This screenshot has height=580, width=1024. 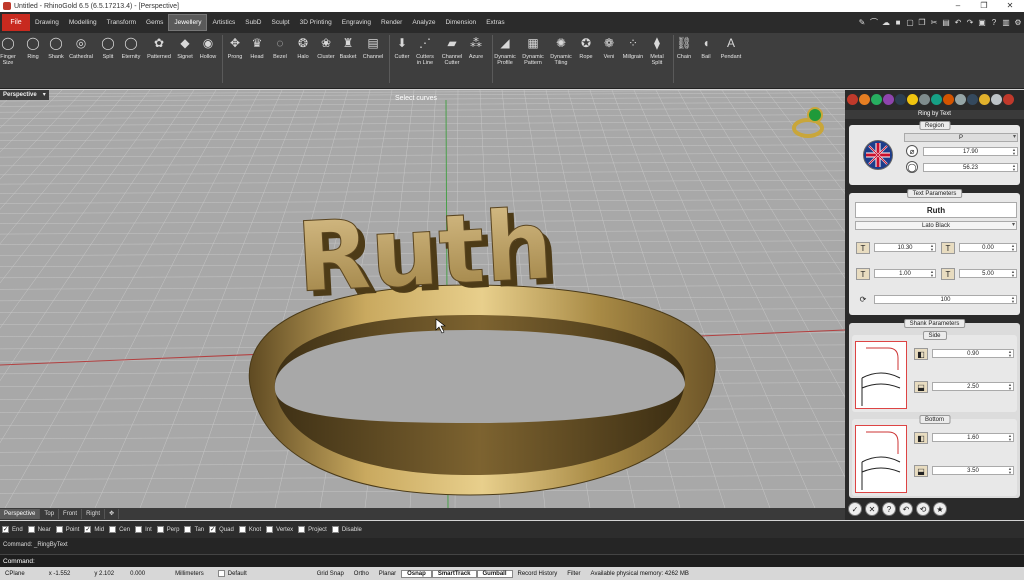 What do you see at coordinates (348, 47) in the screenshot?
I see `tool-basket: ♜ Basket` at bounding box center [348, 47].